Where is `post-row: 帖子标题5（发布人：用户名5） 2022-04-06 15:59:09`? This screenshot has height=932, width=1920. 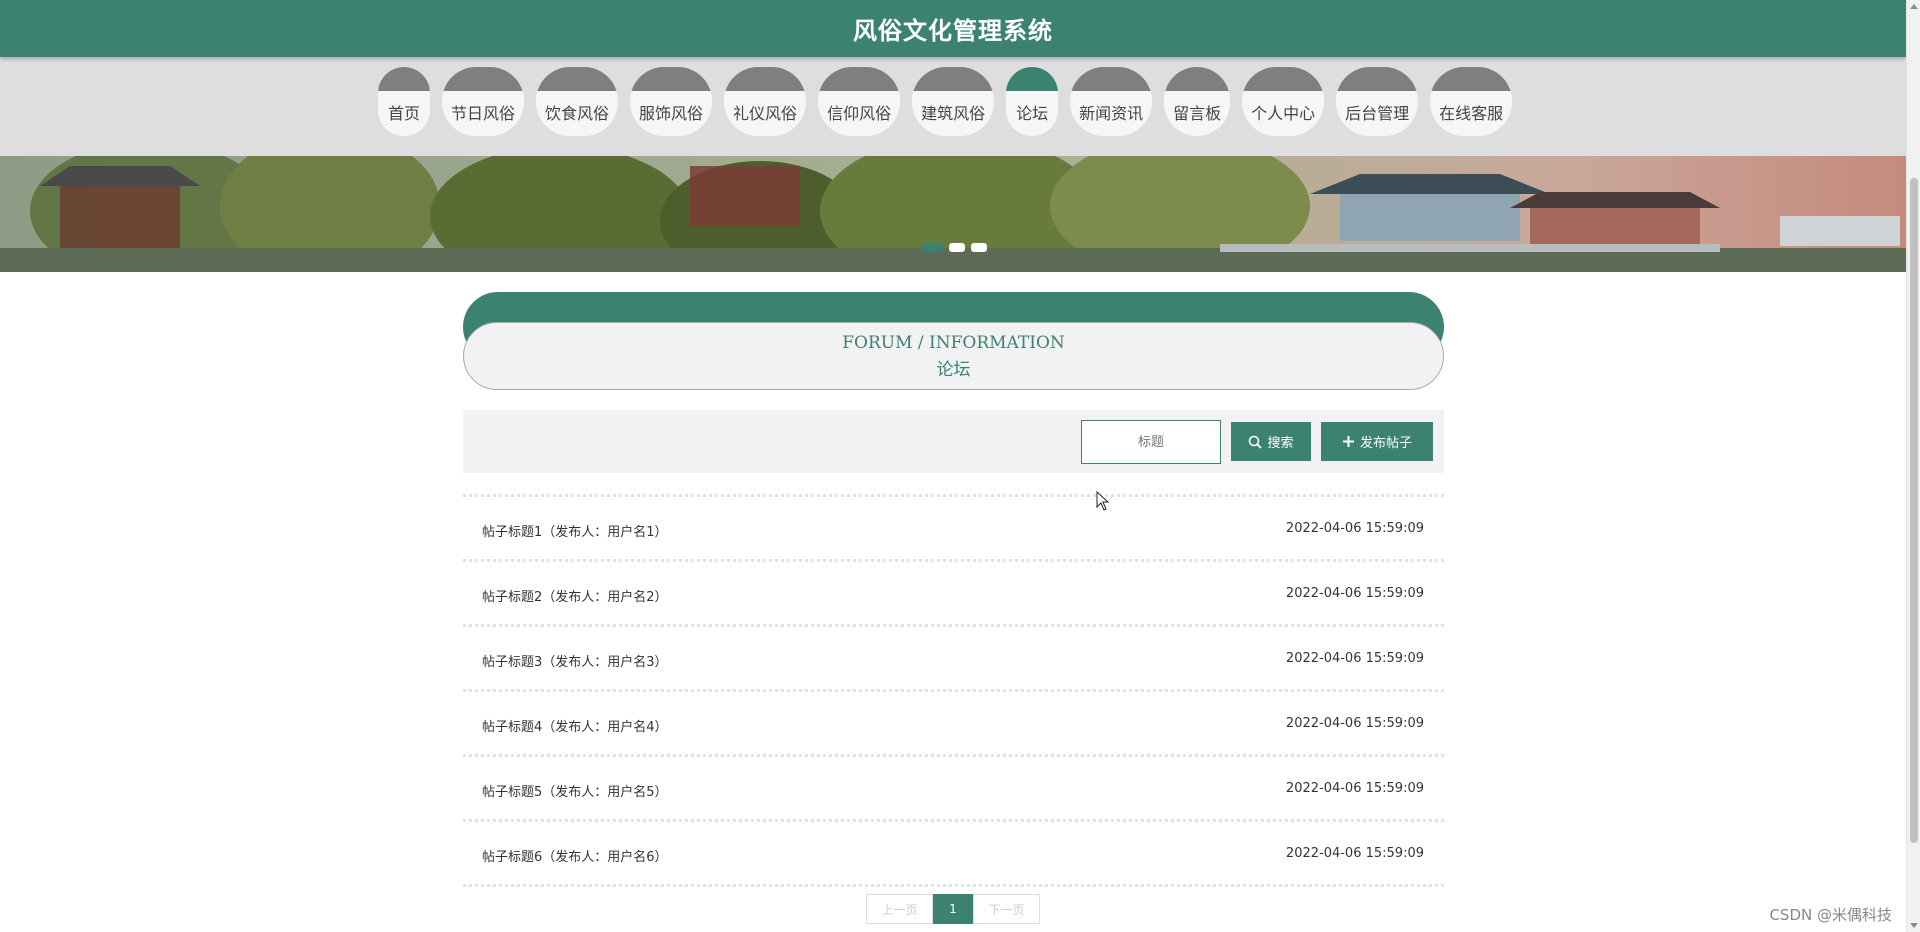
post-row: 帖子标题5（发布人：用户名5） 2022-04-06 15:59:09 is located at coordinates (953, 789).